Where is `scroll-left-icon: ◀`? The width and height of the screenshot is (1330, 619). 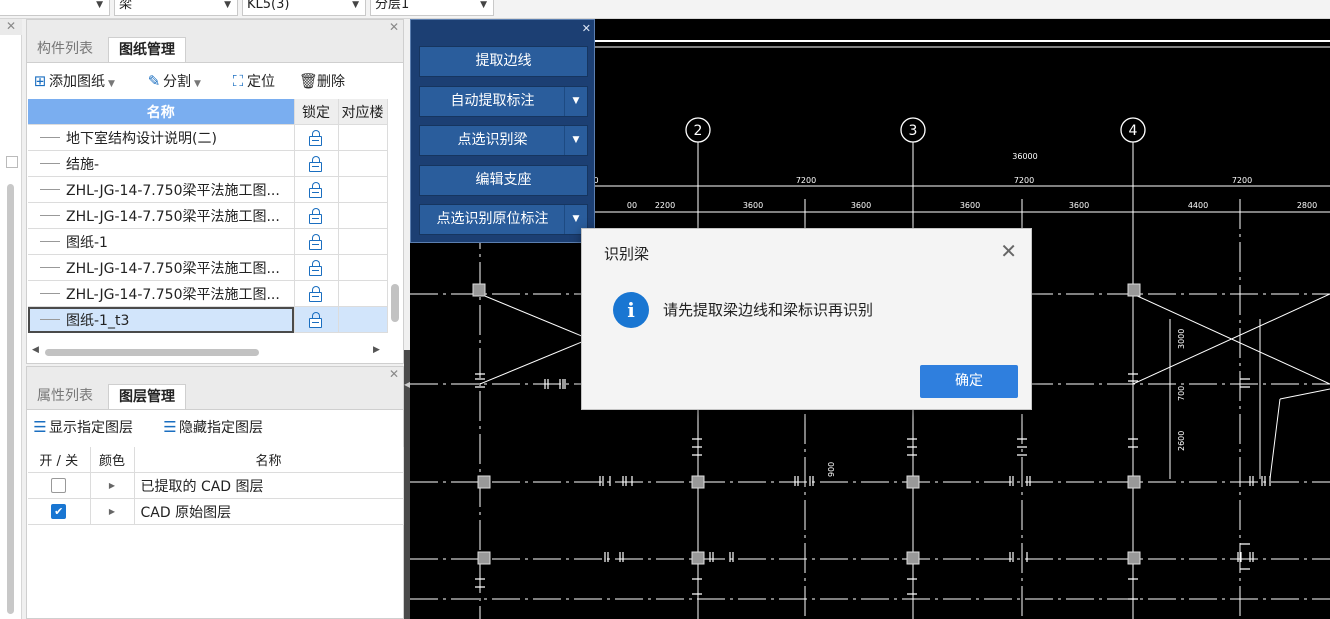
scroll-left-icon: ◀ is located at coordinates (35, 350).